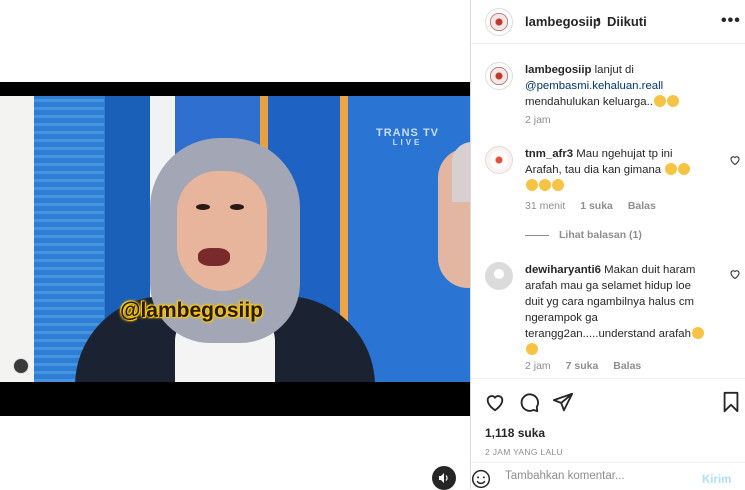 The height and width of the screenshot is (490, 745). What do you see at coordinates (563, 270) in the screenshot?
I see `comment-username: dewiharyanti6` at bounding box center [563, 270].